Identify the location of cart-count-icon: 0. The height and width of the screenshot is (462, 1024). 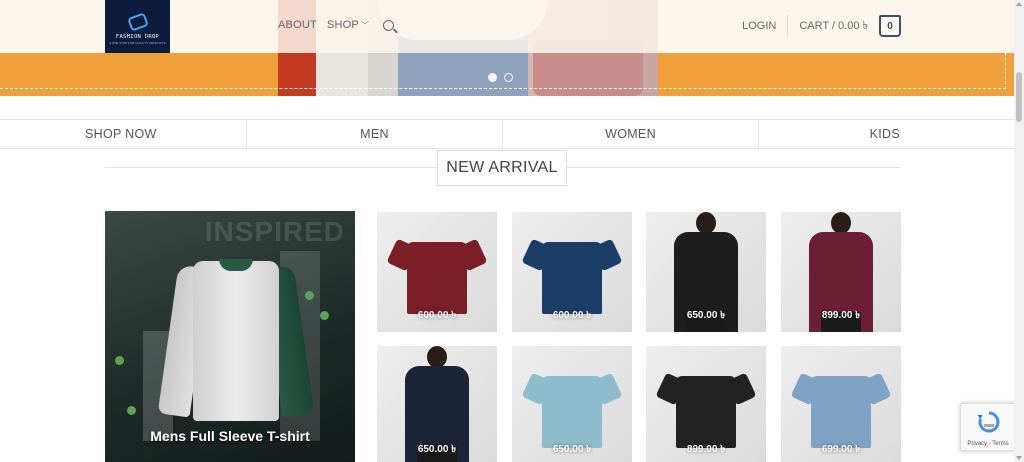
(890, 26).